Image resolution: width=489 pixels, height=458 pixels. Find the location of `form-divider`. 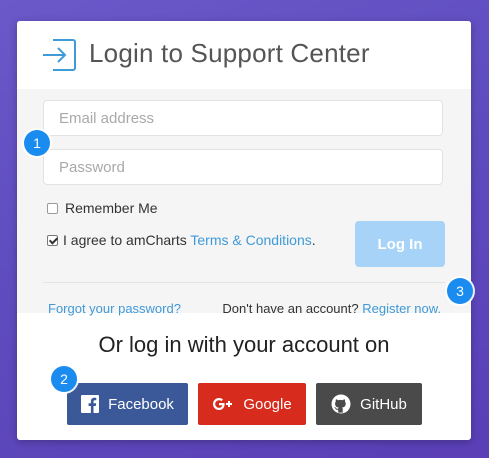

form-divider is located at coordinates (244, 282).